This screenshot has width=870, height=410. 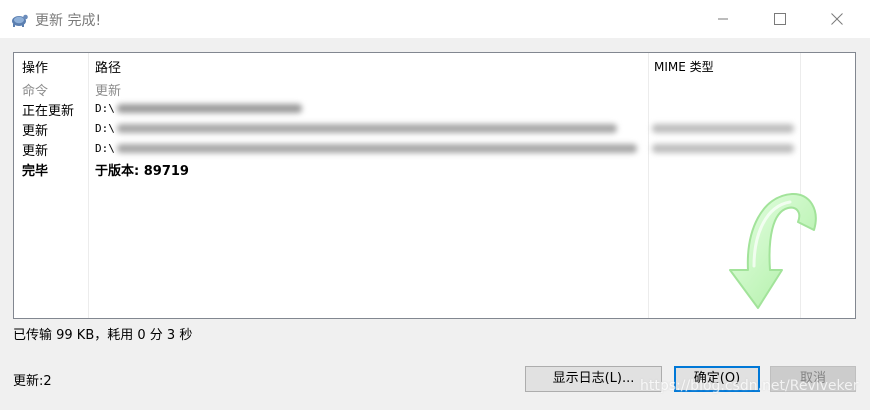 I want to click on row-path: 更新, so click(x=108, y=91).